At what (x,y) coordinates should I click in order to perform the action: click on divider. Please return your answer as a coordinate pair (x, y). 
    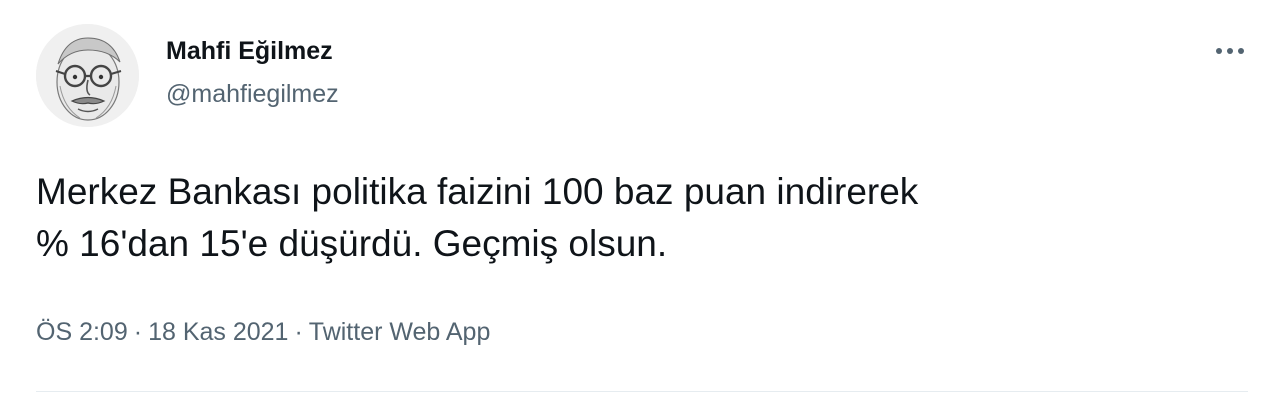
    Looking at the image, I should click on (642, 391).